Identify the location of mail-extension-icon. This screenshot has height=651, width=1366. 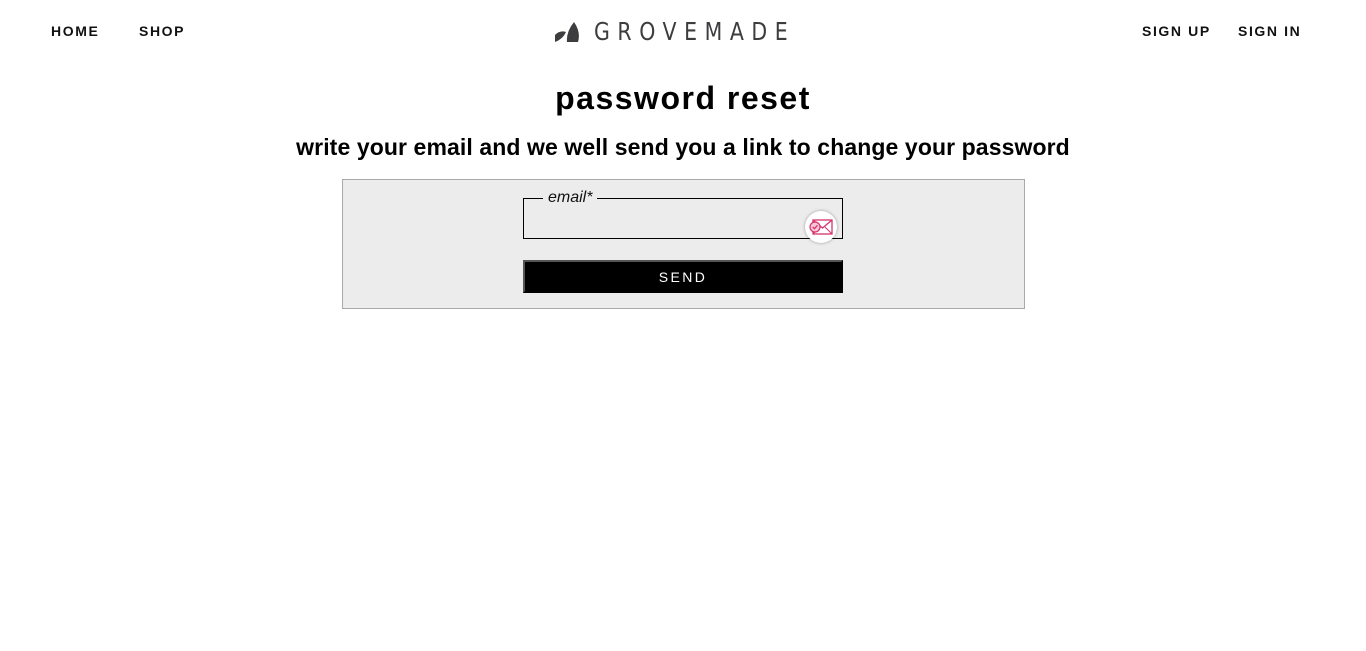
(821, 227).